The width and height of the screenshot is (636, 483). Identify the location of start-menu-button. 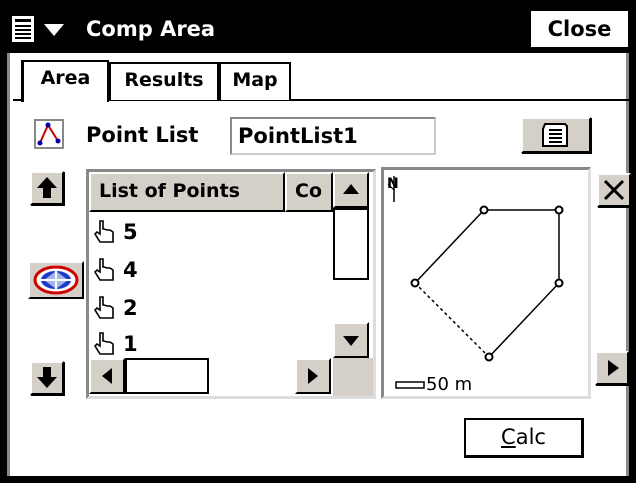
(44, 29).